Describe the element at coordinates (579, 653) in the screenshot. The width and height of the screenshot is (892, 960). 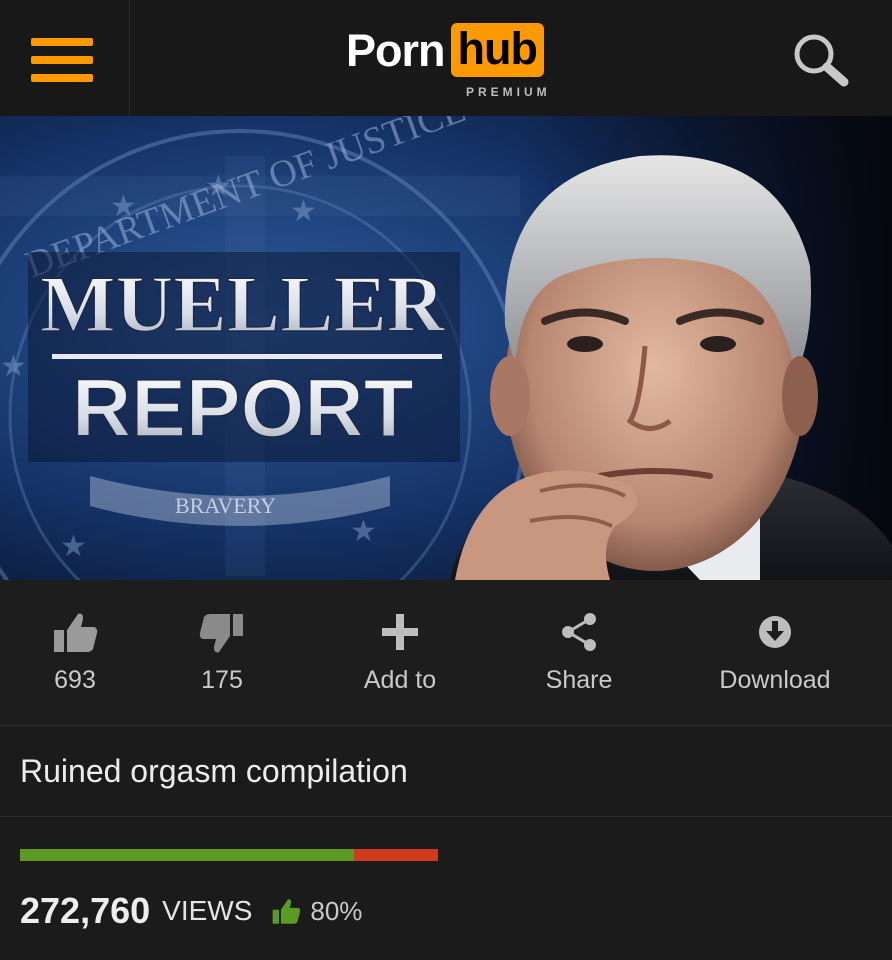
I see `share-button: Share` at that location.